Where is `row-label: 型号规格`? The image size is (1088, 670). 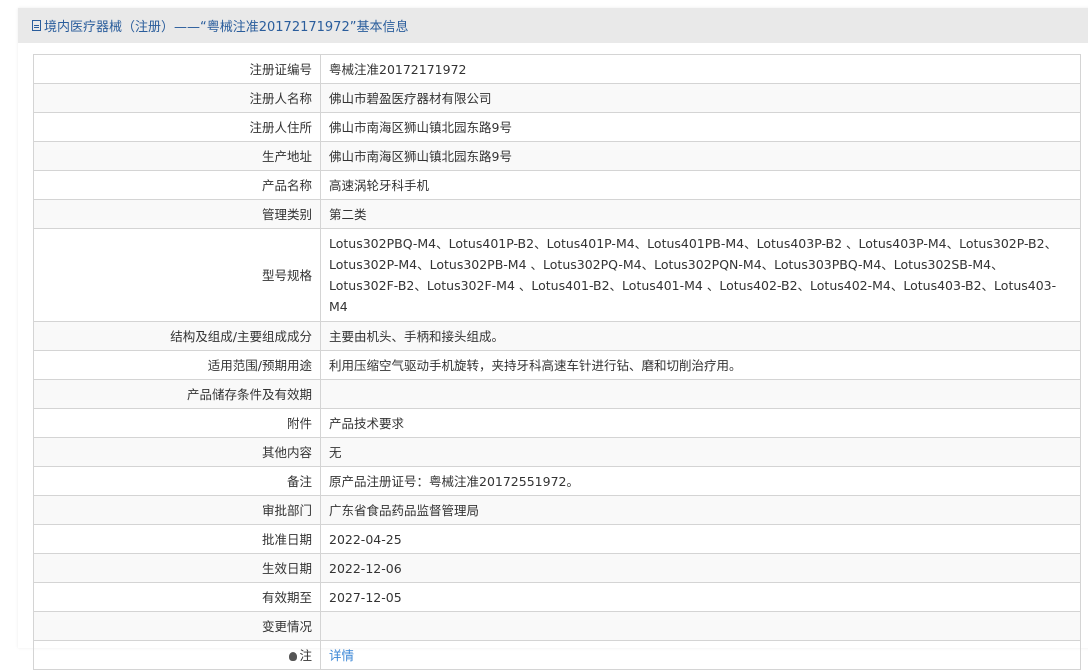
row-label: 型号规格 is located at coordinates (177, 275).